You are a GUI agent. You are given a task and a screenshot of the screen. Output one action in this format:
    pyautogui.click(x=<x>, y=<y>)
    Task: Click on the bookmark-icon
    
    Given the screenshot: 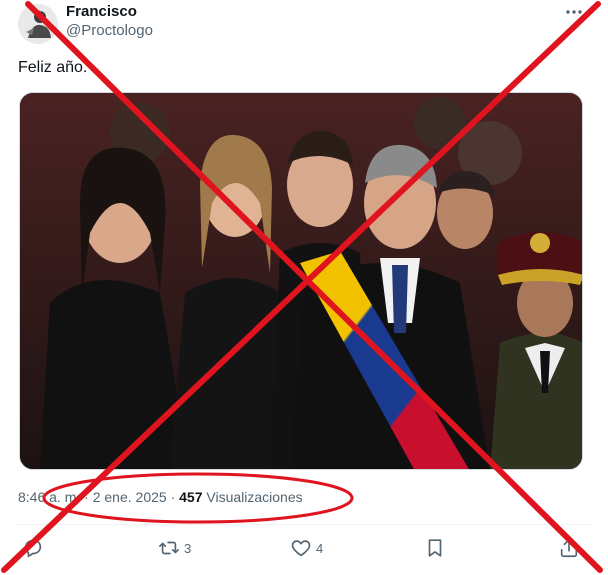 What is the action you would take?
    pyautogui.click(x=435, y=548)
    